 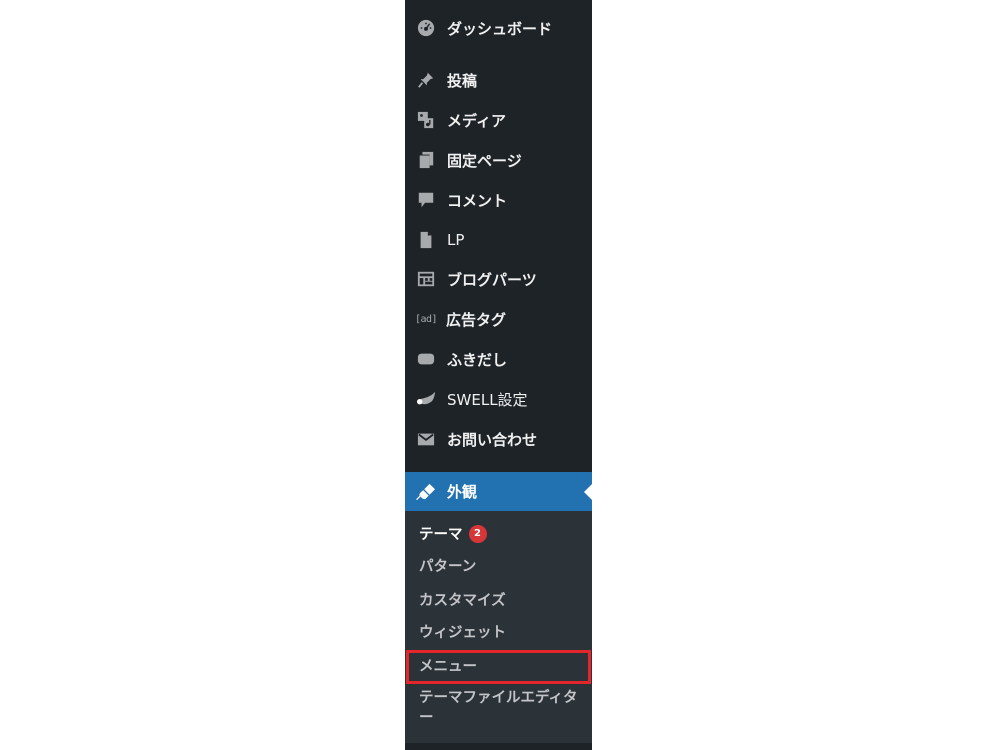 What do you see at coordinates (426, 319) in the screenshot?
I see `ad-icon: [ad]` at bounding box center [426, 319].